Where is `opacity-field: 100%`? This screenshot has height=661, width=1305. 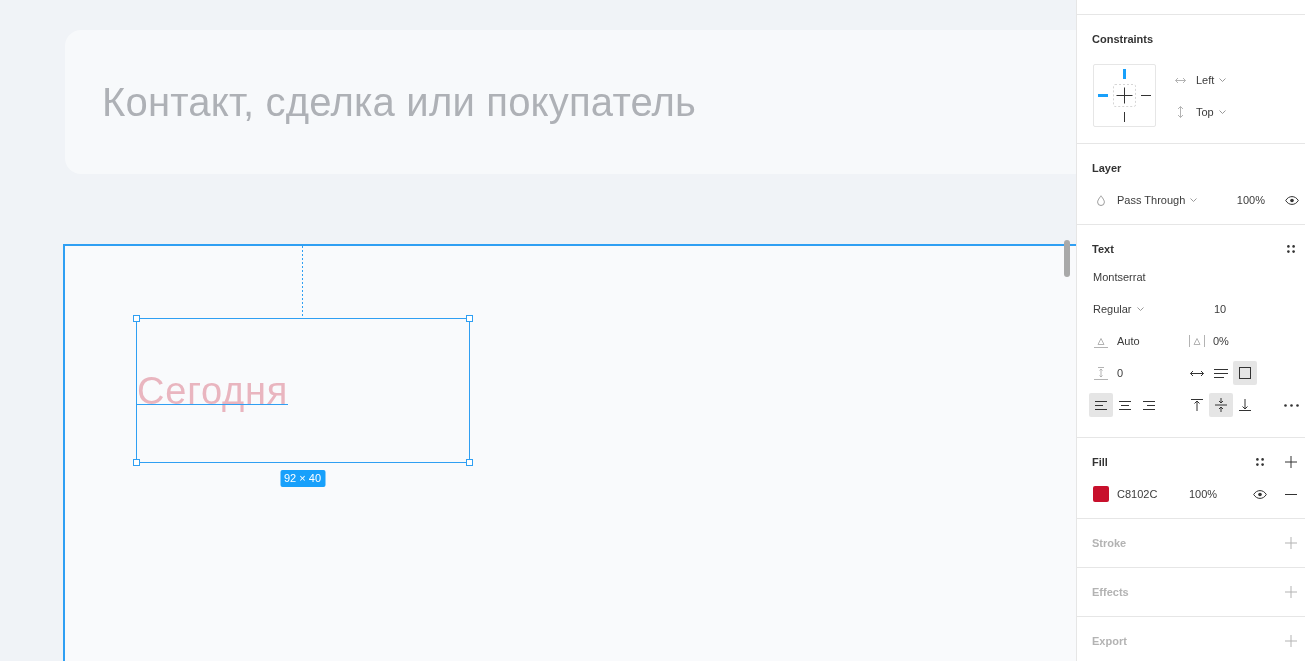
opacity-field: 100% is located at coordinates (1250, 200).